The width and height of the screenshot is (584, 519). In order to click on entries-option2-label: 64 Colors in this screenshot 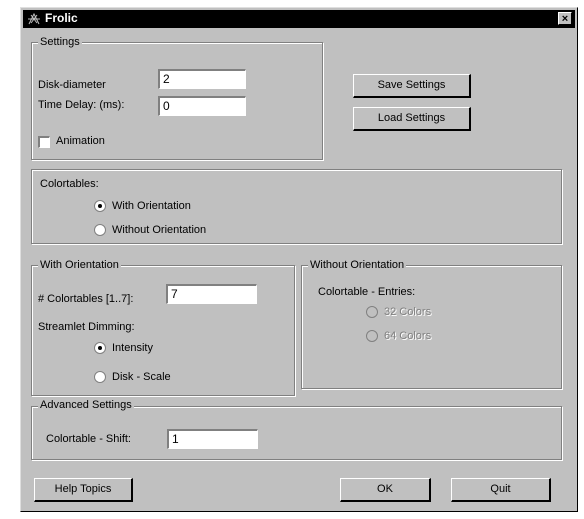, I will do `click(408, 336)`.